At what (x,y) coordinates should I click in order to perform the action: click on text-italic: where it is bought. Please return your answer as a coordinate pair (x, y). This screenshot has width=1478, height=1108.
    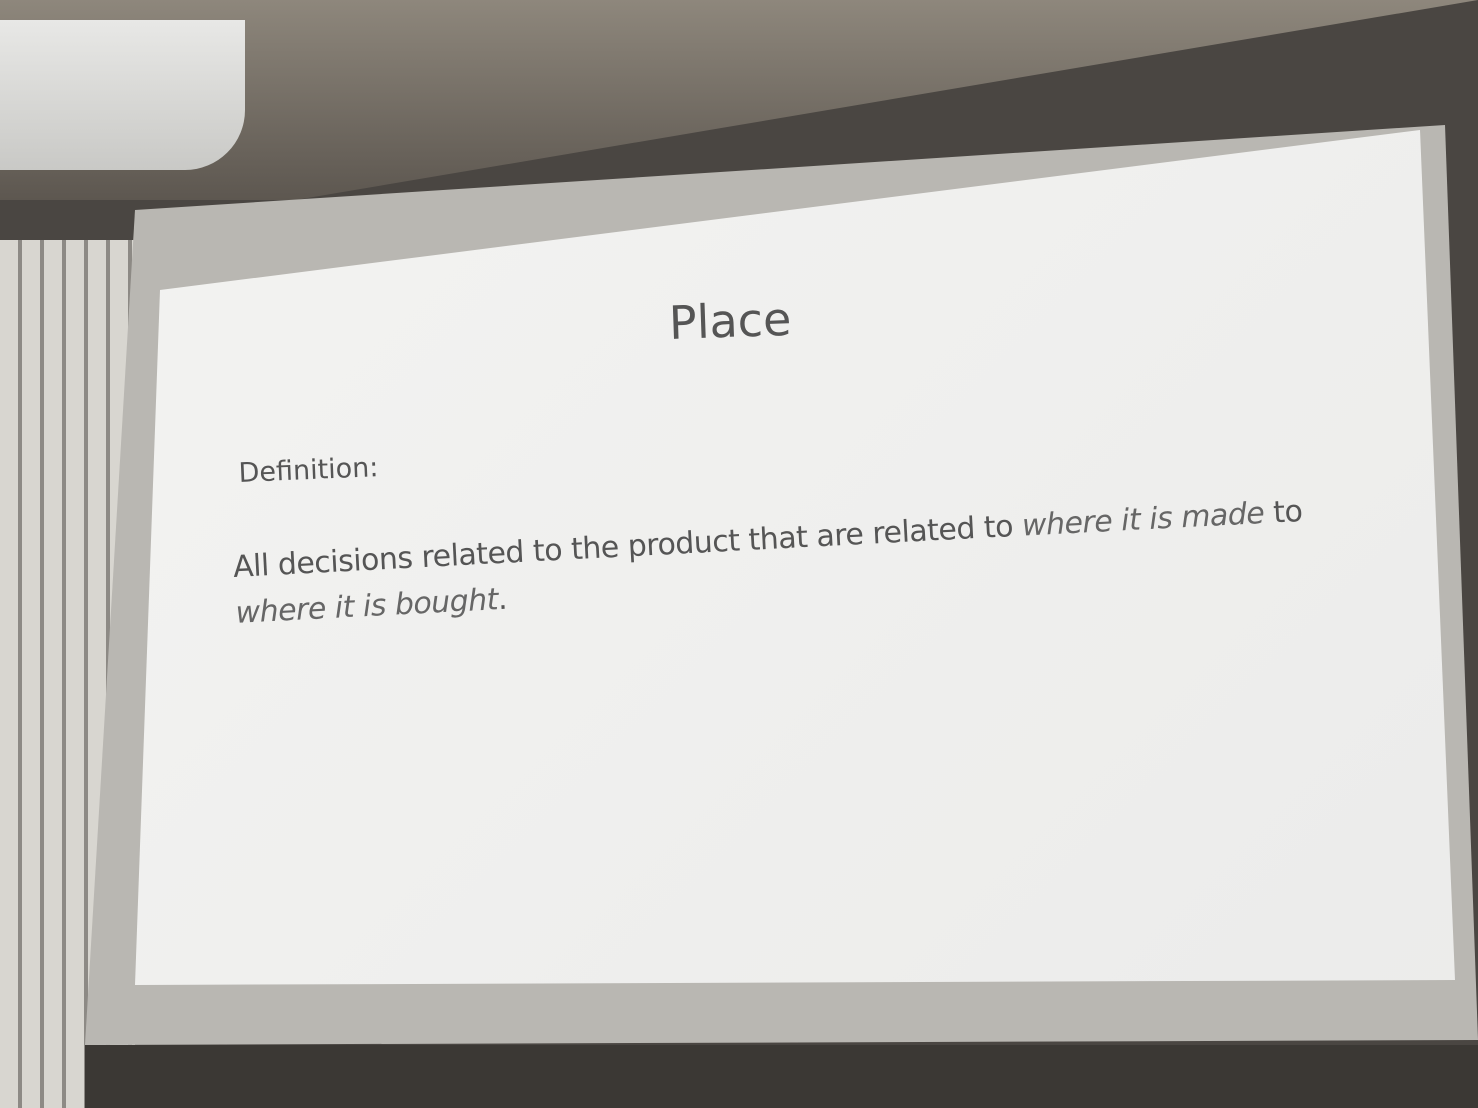
    Looking at the image, I should click on (366, 606).